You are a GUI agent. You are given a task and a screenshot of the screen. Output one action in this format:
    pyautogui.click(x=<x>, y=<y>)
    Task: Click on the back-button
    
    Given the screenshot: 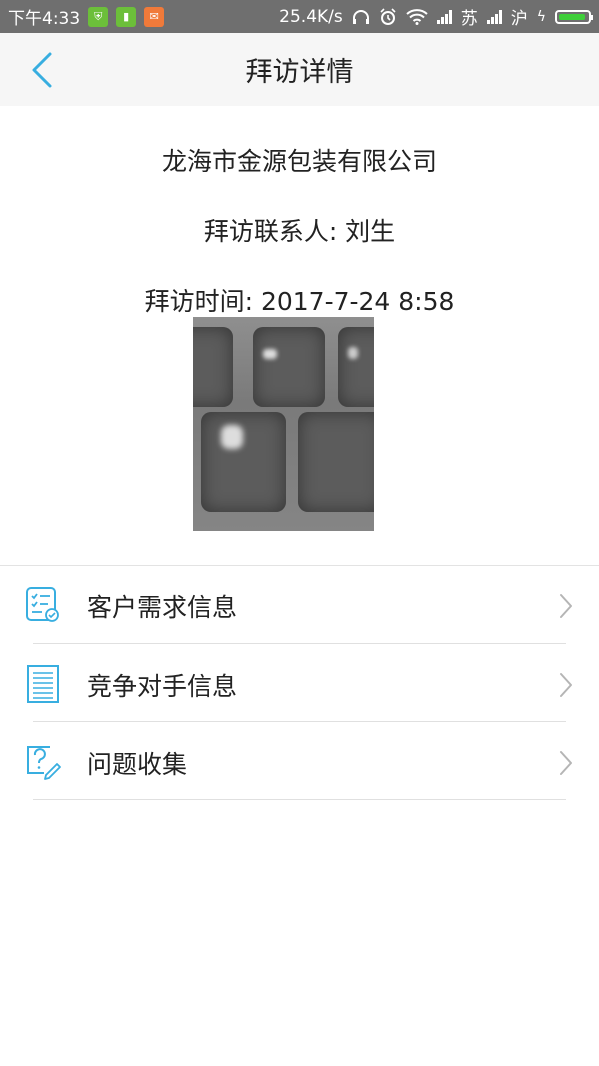 What is the action you would take?
    pyautogui.click(x=43, y=70)
    